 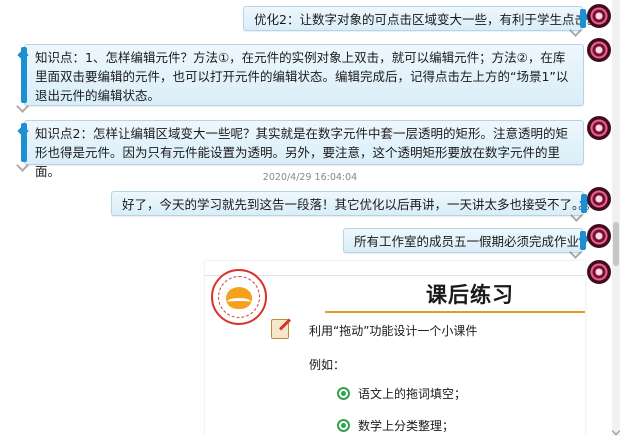 What do you see at coordinates (455, 312) in the screenshot?
I see `slide-divider` at bounding box center [455, 312].